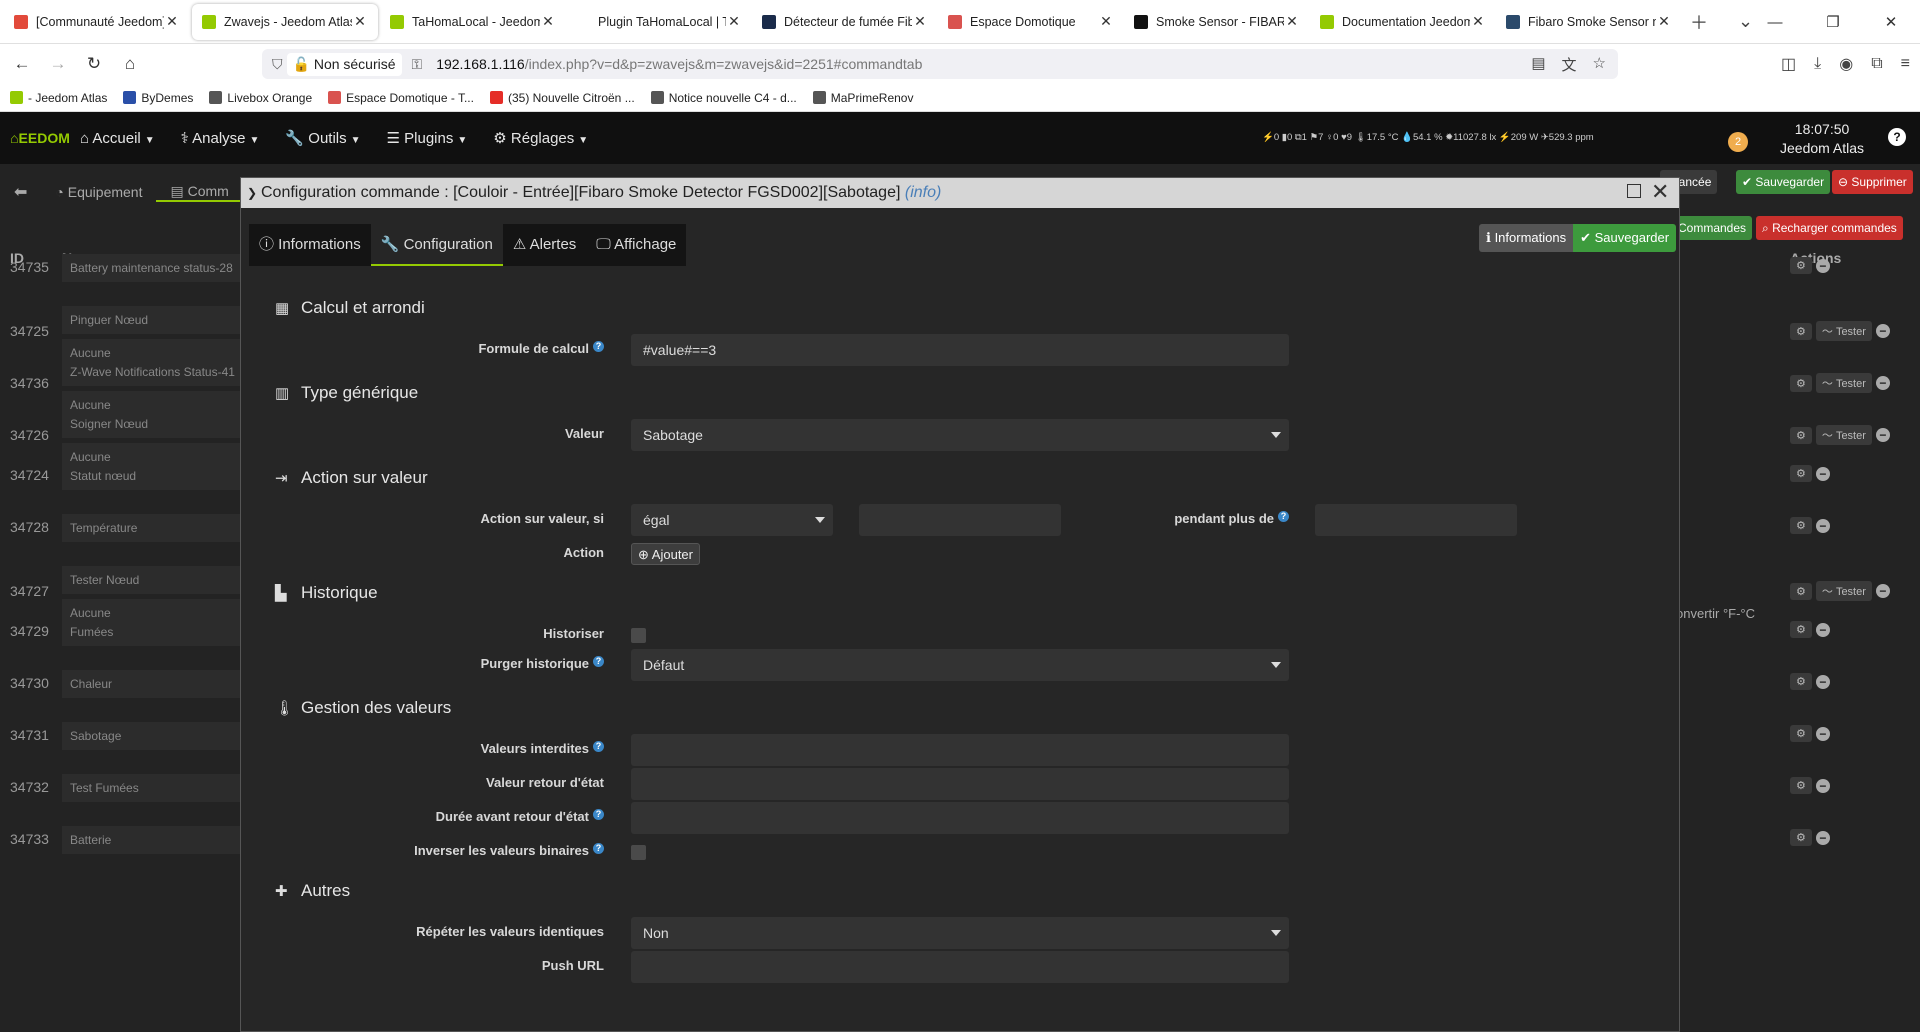 The image size is (1920, 1032). I want to click on row-name-input: Chaleur, so click(152, 684).